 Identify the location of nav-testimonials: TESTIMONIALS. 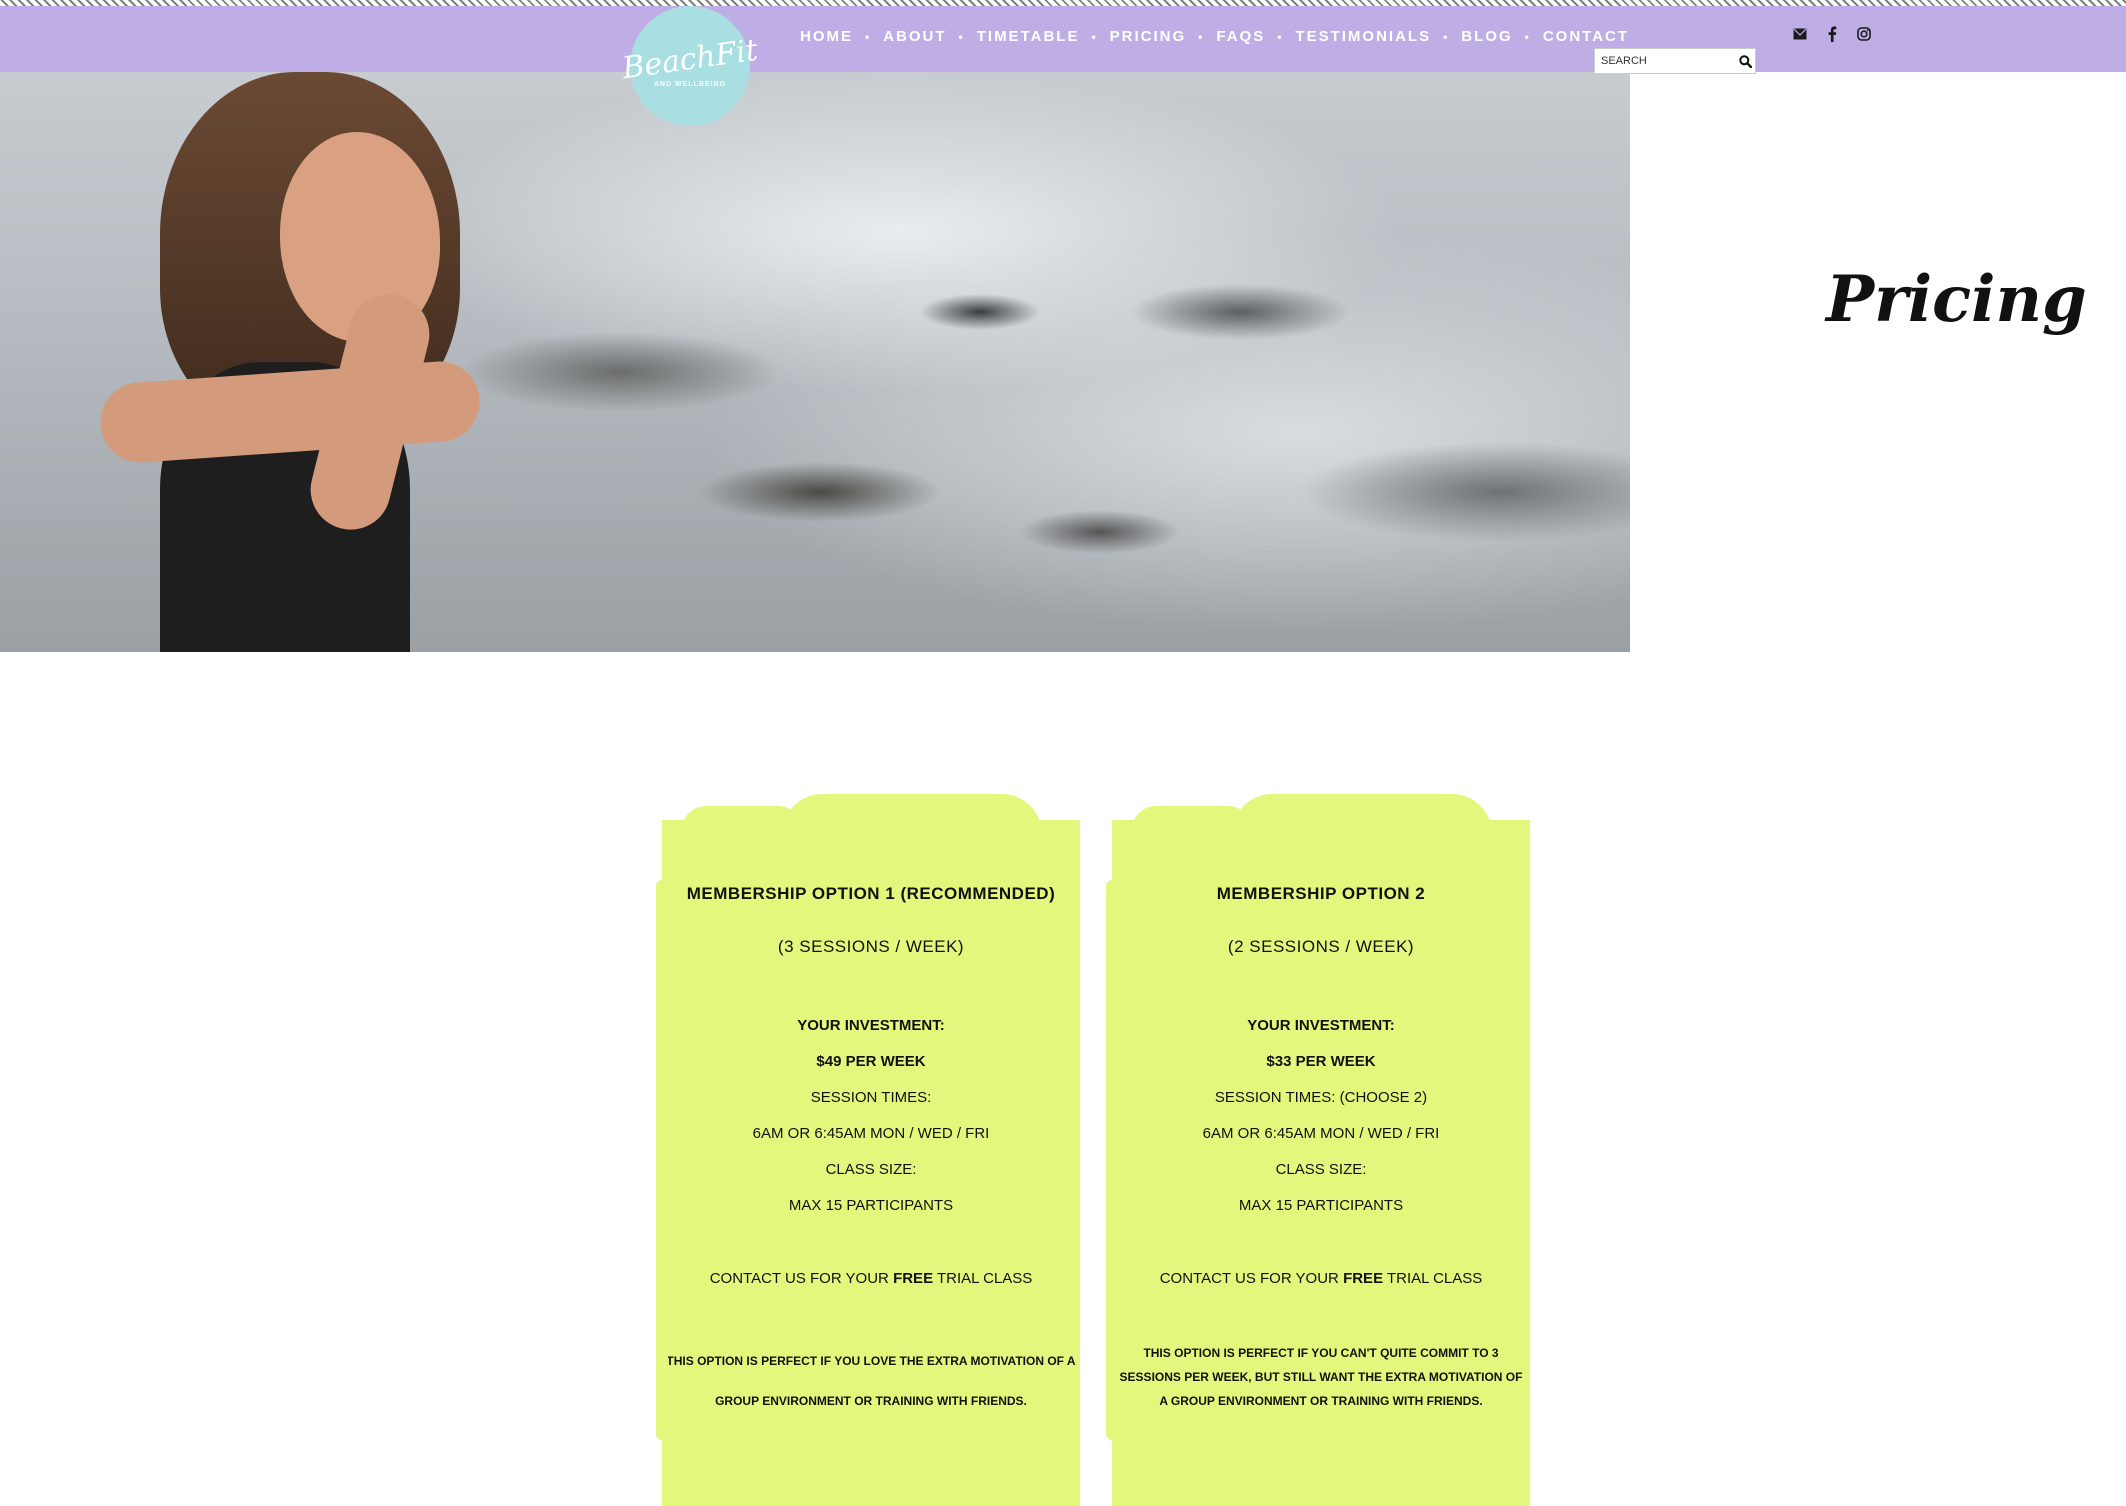
(1363, 36).